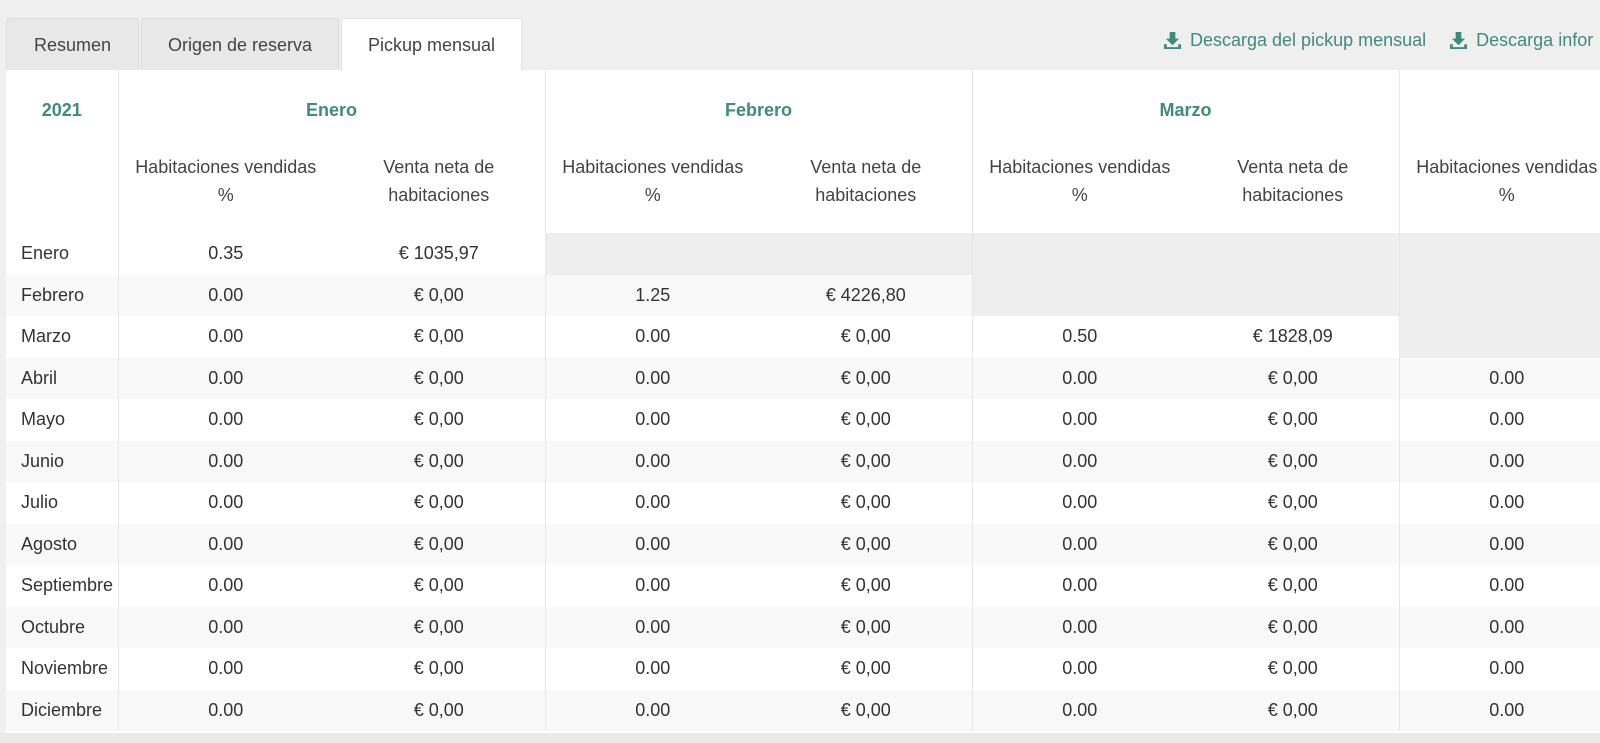 The height and width of the screenshot is (743, 1600). Describe the element at coordinates (46, 336) in the screenshot. I see `row-label: Marzo` at that location.